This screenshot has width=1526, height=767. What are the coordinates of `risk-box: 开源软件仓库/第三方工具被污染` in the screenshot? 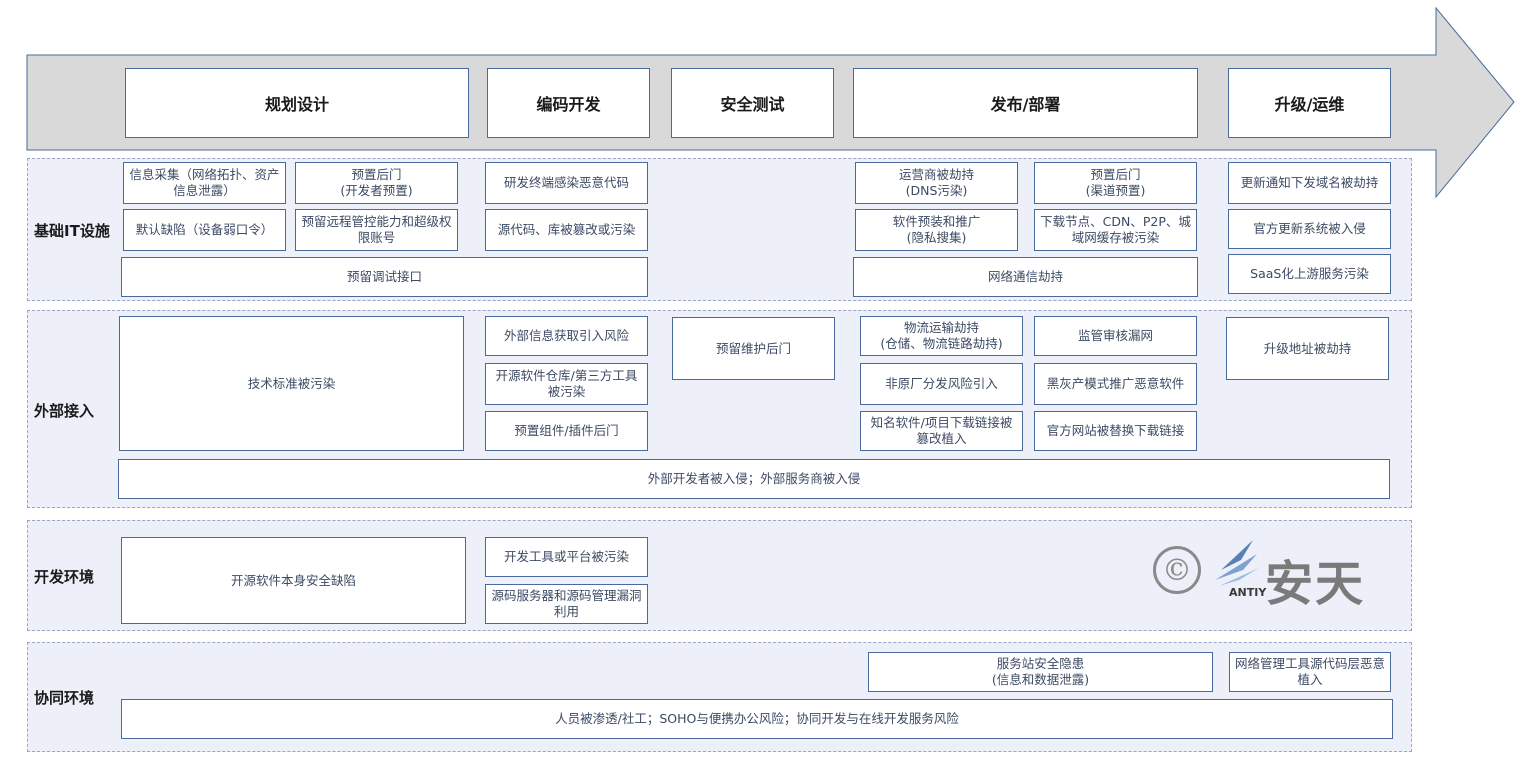 It's located at (566, 384).